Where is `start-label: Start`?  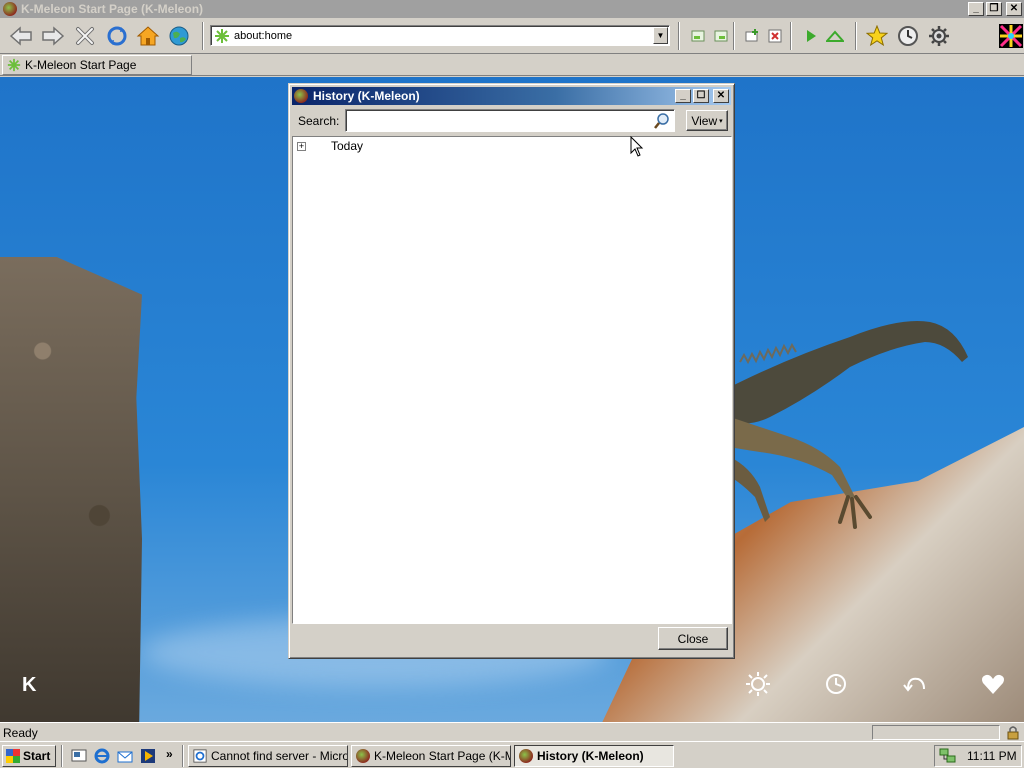
start-label: Start is located at coordinates (37, 756).